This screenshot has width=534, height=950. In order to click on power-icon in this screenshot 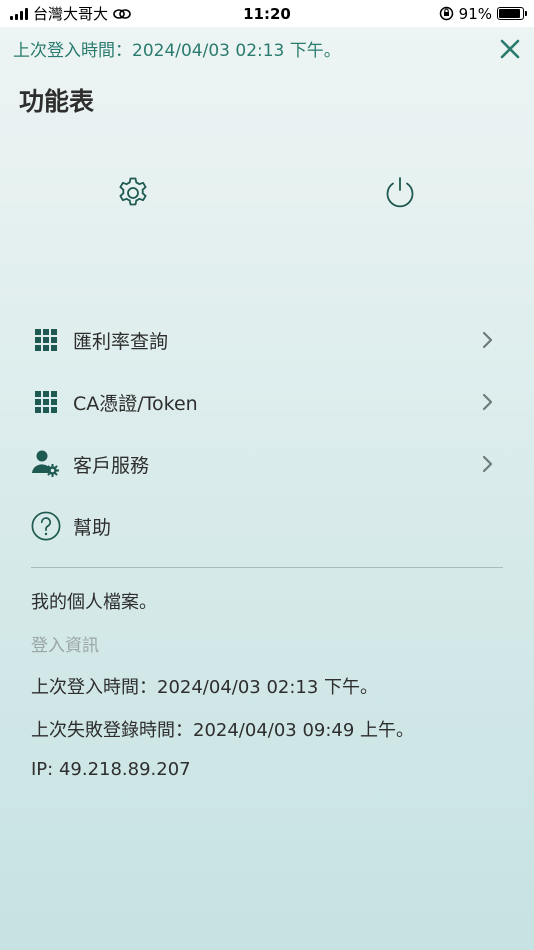, I will do `click(400, 193)`.